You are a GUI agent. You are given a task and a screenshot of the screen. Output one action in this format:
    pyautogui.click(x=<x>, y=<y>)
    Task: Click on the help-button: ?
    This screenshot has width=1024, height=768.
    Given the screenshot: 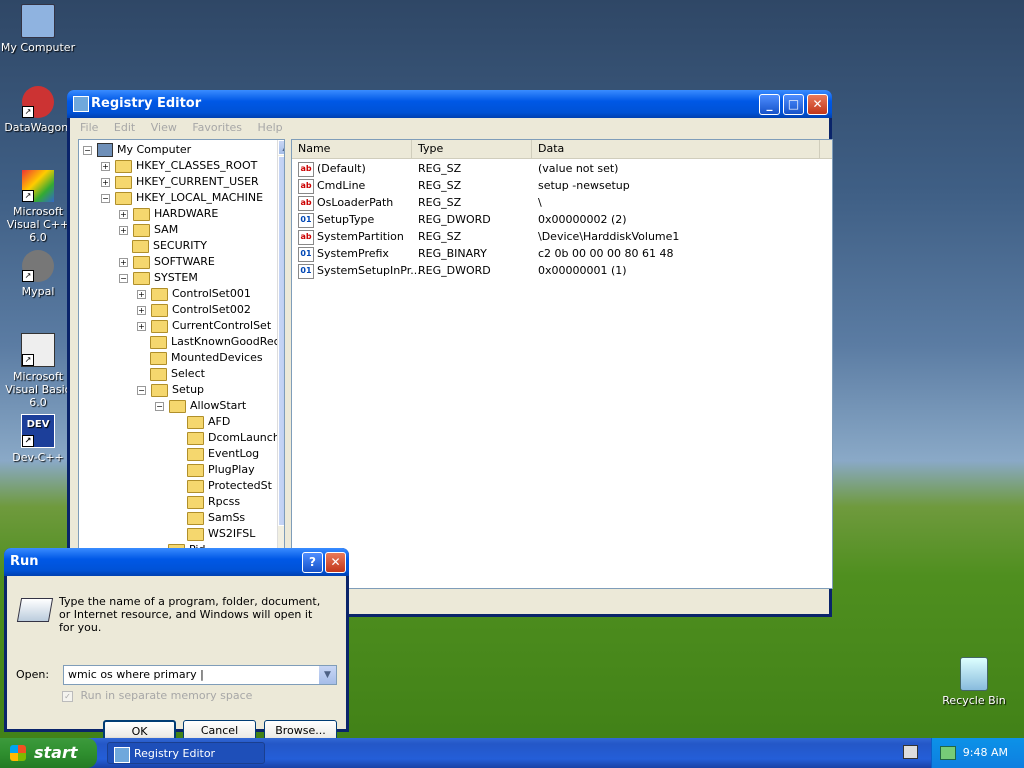 What is the action you would take?
    pyautogui.click(x=312, y=562)
    